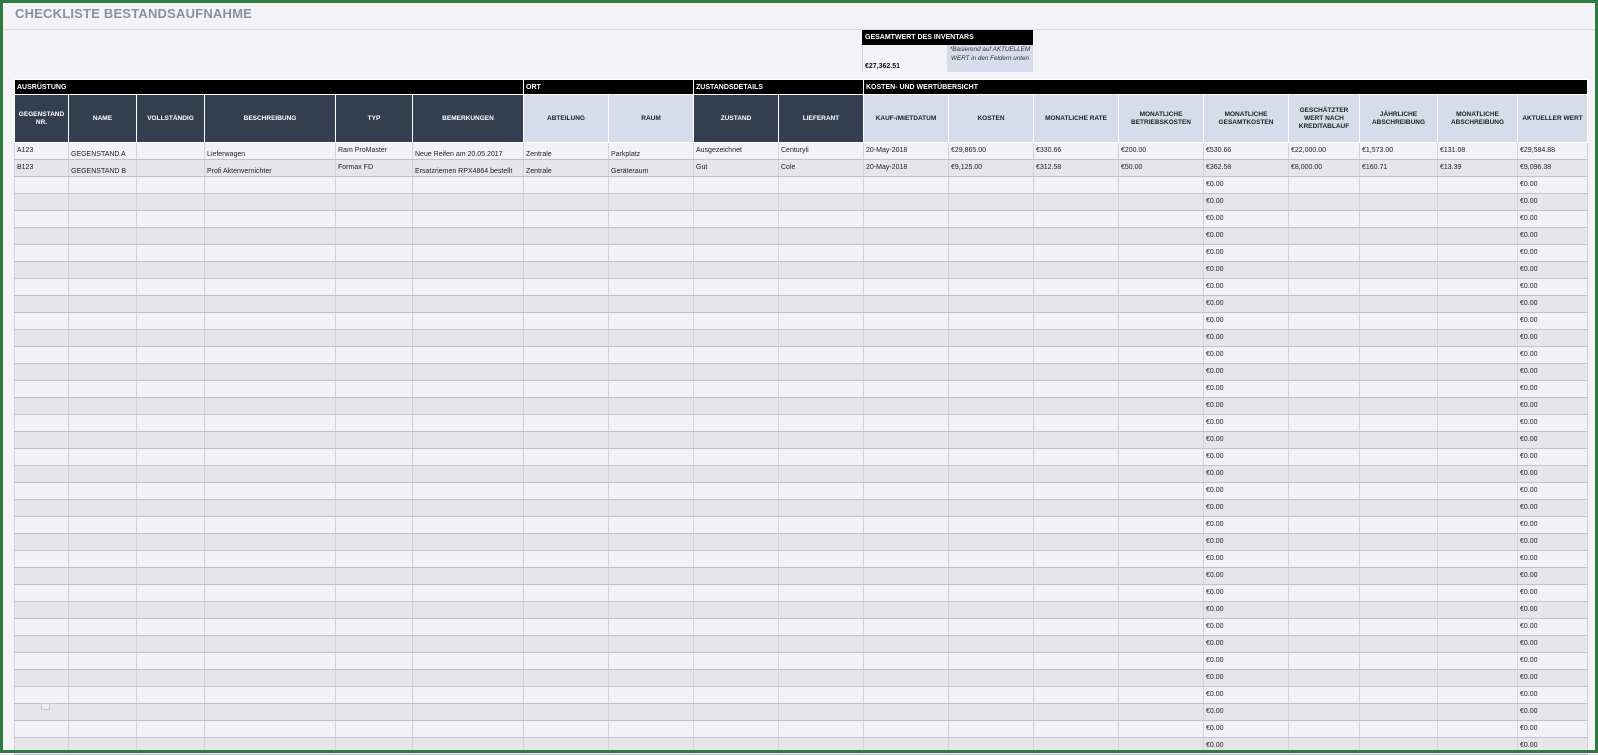  What do you see at coordinates (821, 151) in the screenshot?
I see `table-cell: Centuryli` at bounding box center [821, 151].